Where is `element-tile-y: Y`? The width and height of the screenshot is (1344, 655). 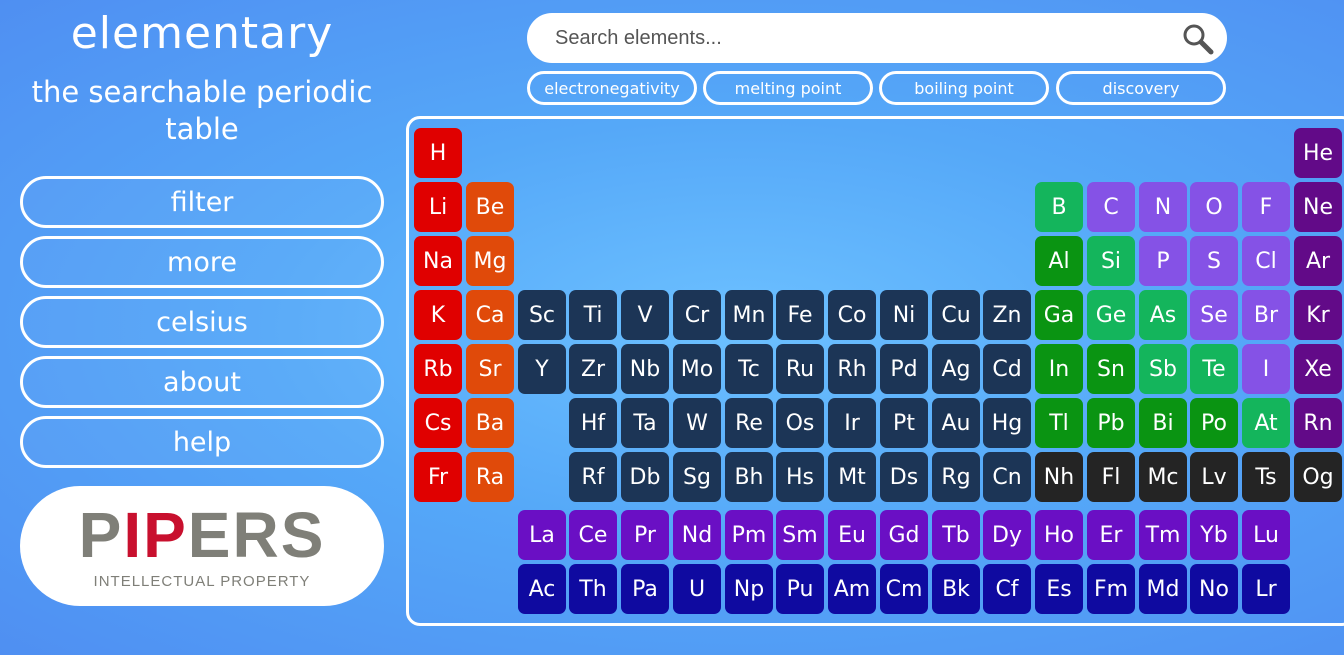 element-tile-y: Y is located at coordinates (542, 369).